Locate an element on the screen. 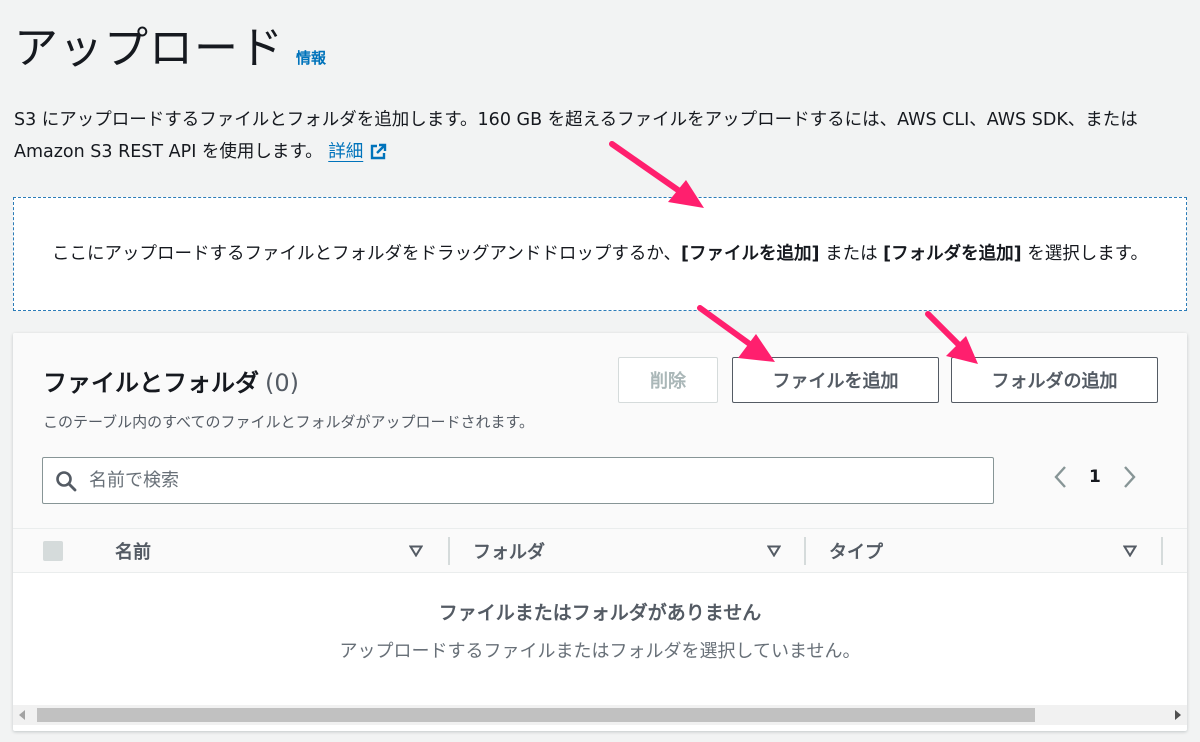 The height and width of the screenshot is (742, 1200). search-input is located at coordinates (529, 480).